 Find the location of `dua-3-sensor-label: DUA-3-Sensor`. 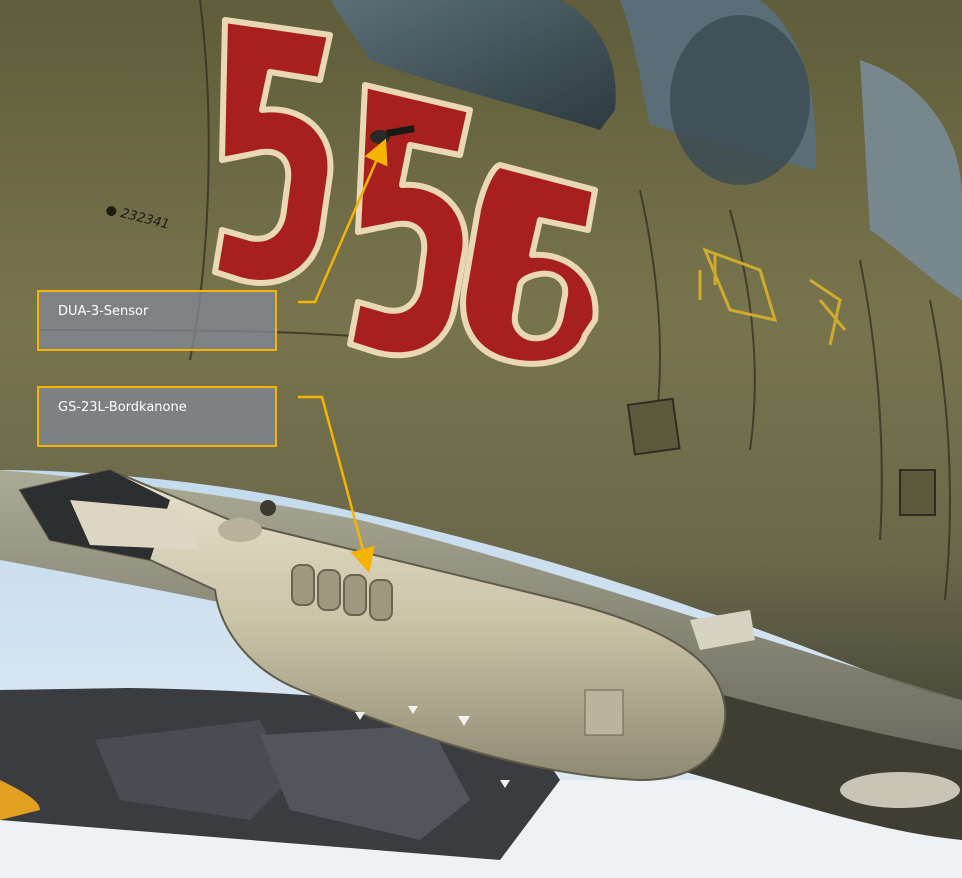

dua-3-sensor-label: DUA-3-Sensor is located at coordinates (157, 320).